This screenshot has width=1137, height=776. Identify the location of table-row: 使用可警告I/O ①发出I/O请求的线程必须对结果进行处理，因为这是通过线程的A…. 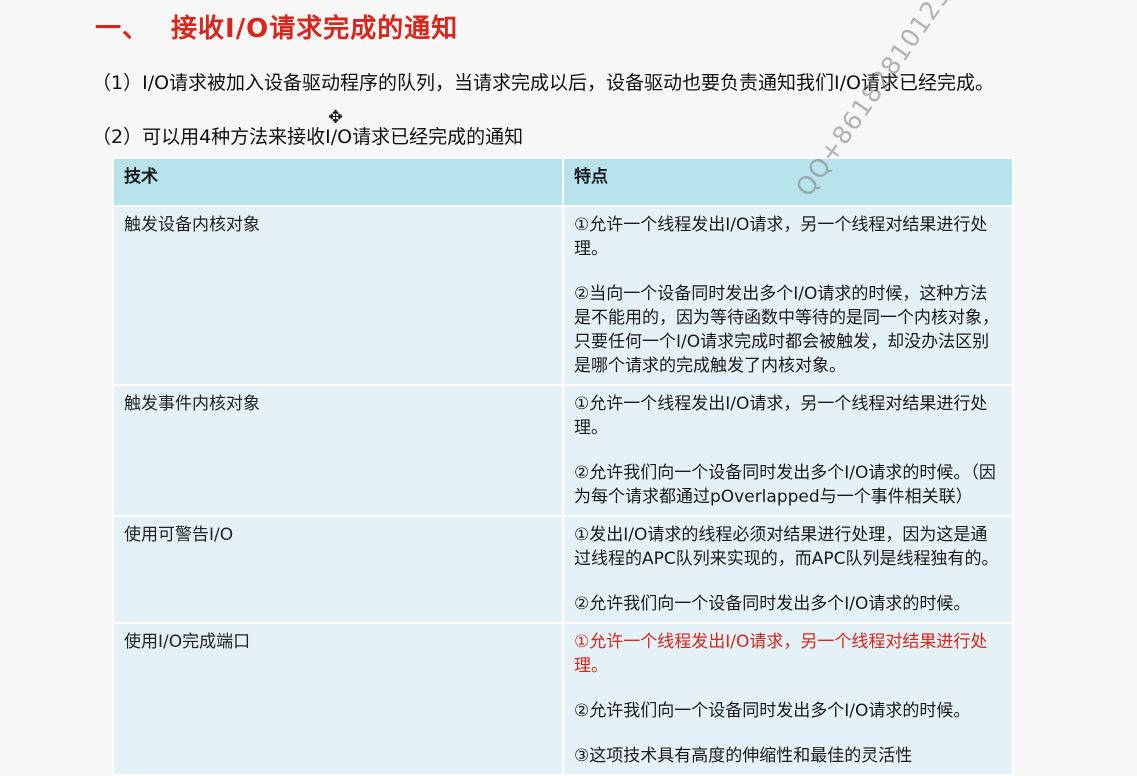
(563, 569).